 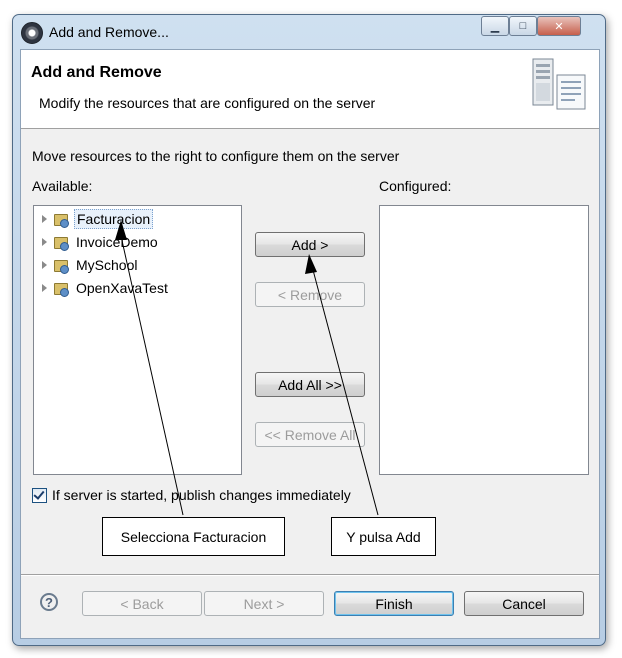 I want to click on next-button: Next >, so click(x=264, y=603).